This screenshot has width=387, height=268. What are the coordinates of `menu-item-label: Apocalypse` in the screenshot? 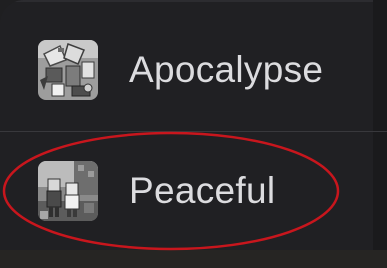 It's located at (226, 69).